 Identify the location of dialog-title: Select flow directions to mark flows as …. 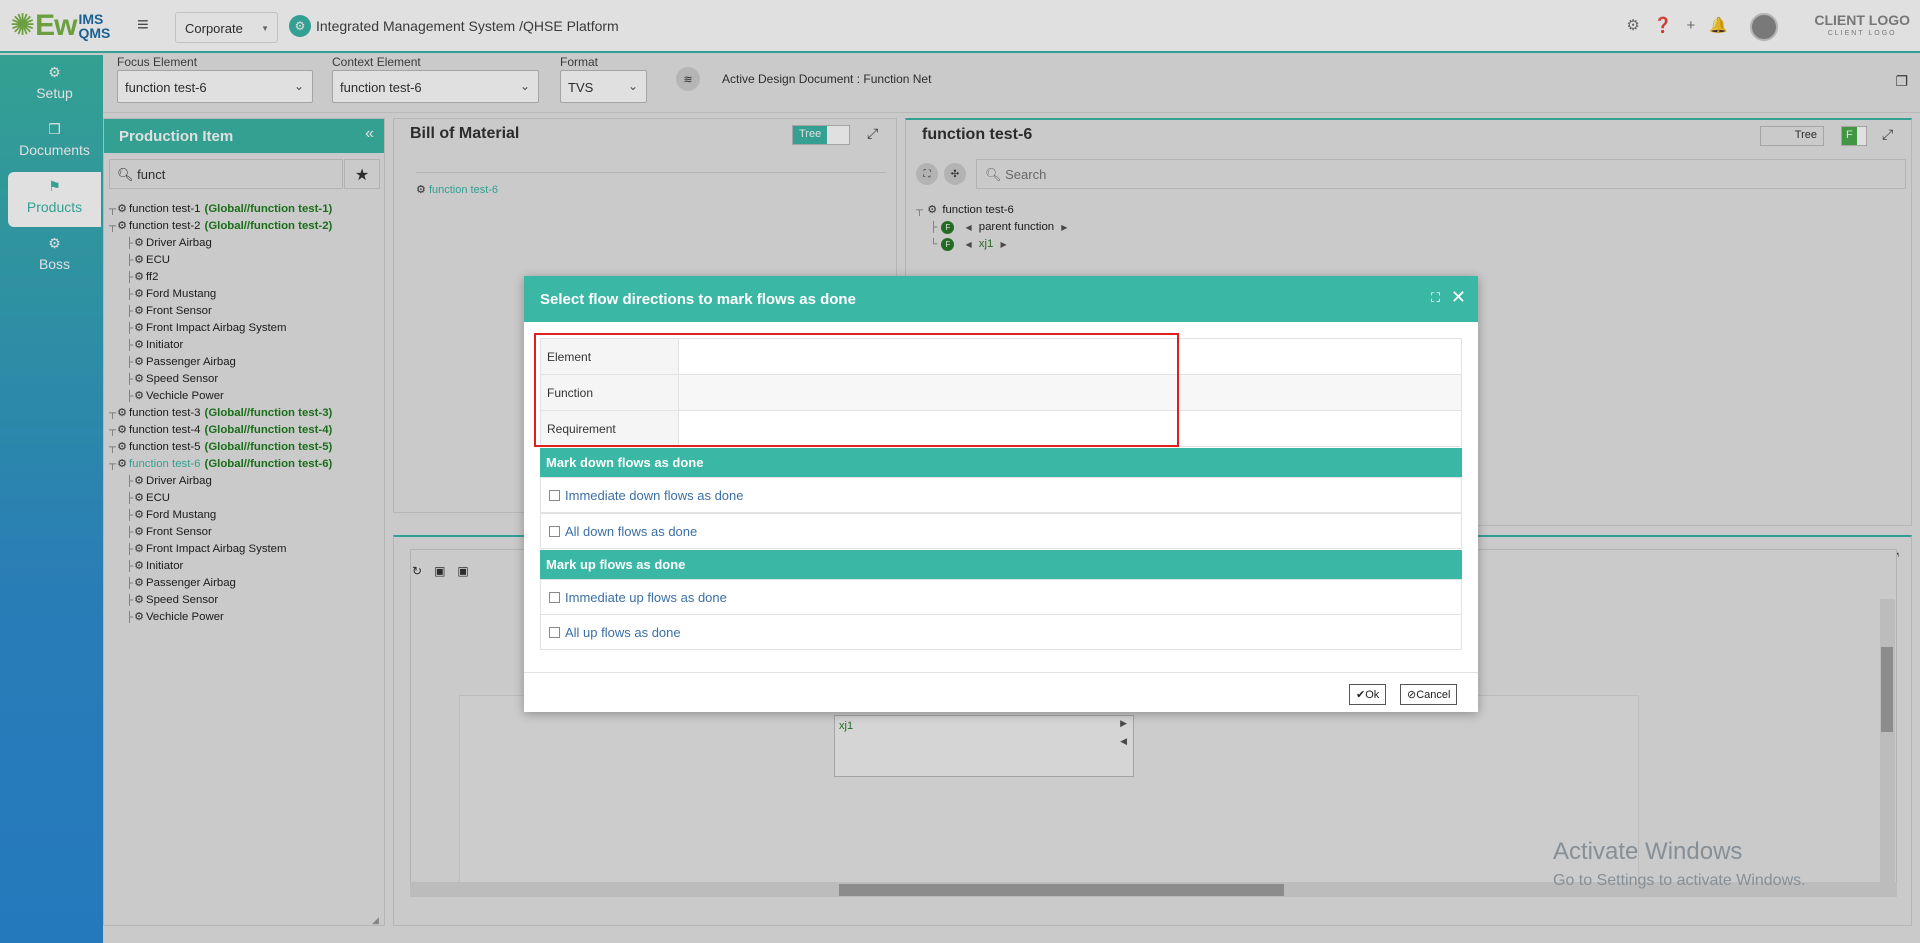
(698, 299).